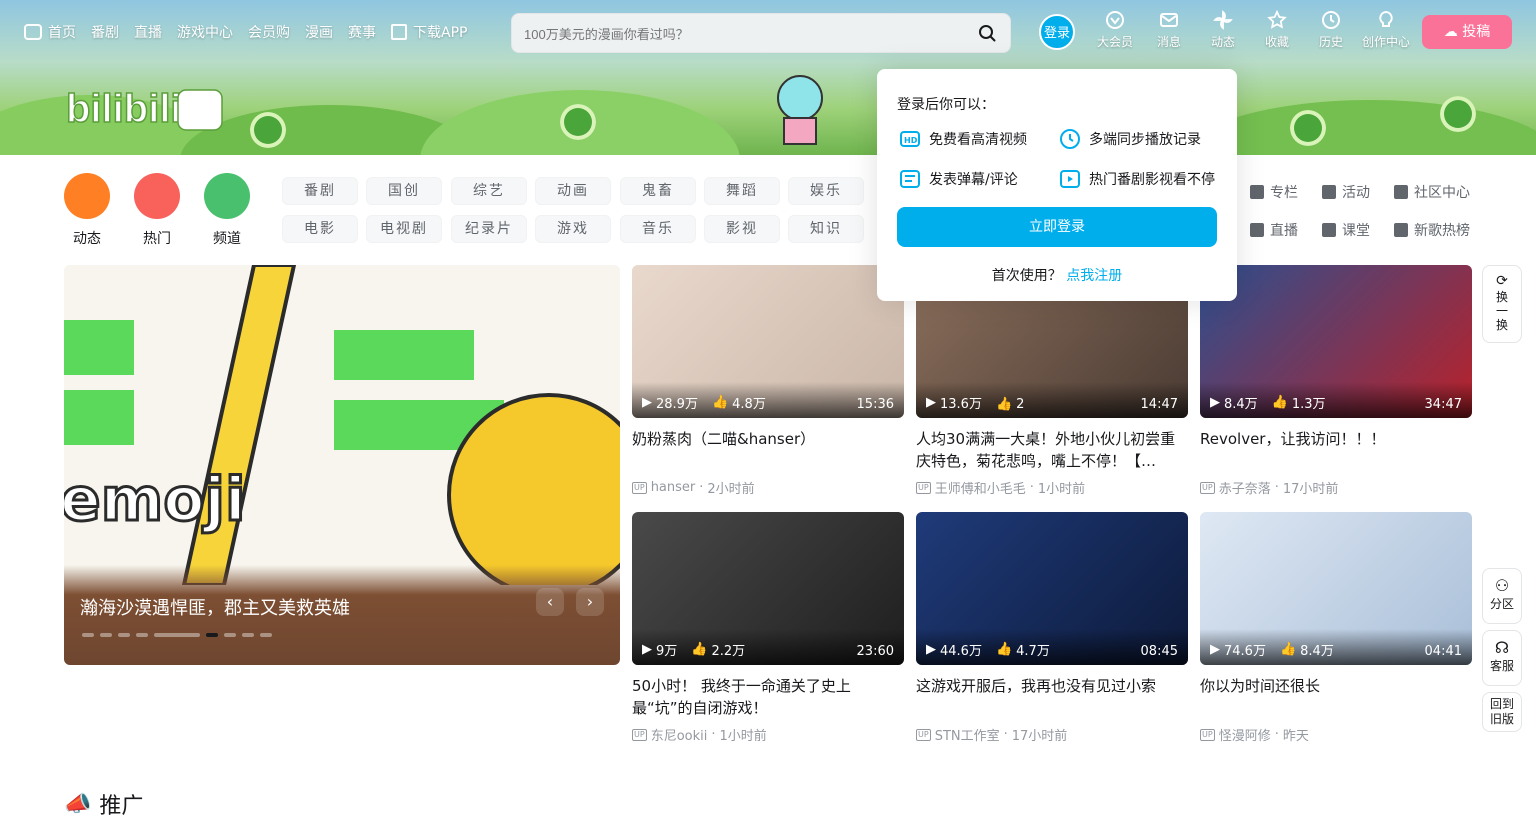  What do you see at coordinates (1432, 230) in the screenshot?
I see `link-new-songs: 新歌热榜` at bounding box center [1432, 230].